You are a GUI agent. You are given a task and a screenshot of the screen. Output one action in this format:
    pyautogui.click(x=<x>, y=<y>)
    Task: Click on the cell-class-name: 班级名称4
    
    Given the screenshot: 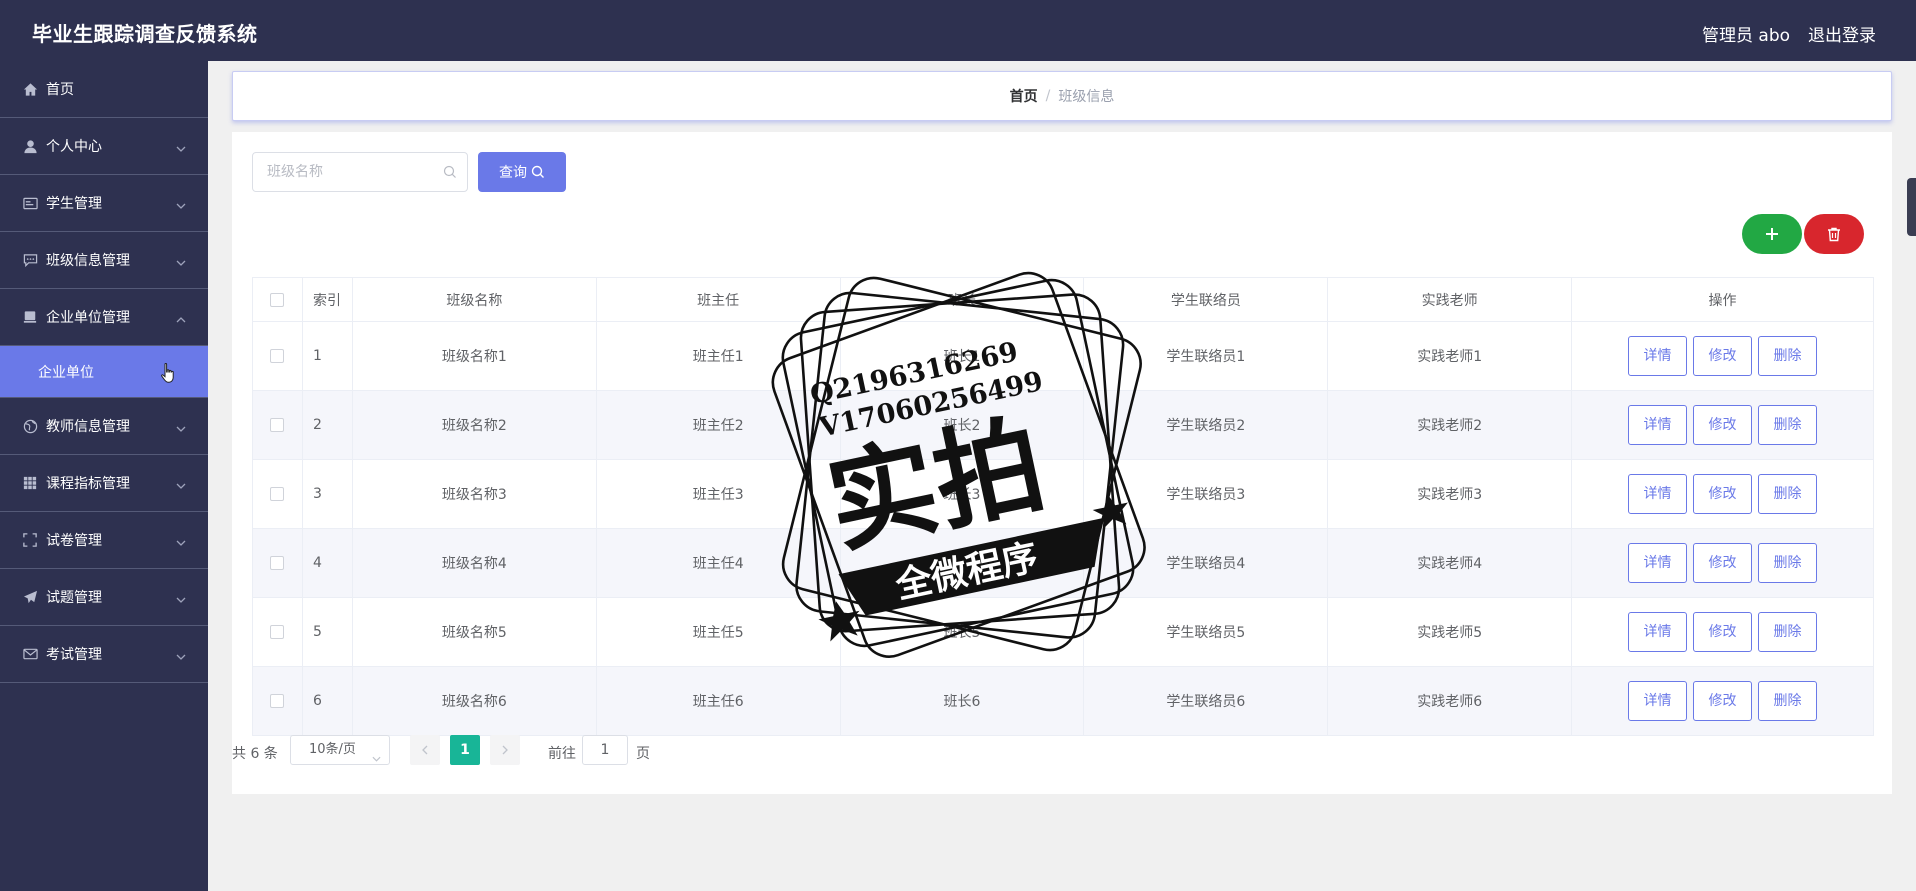 What is the action you would take?
    pyautogui.click(x=474, y=563)
    